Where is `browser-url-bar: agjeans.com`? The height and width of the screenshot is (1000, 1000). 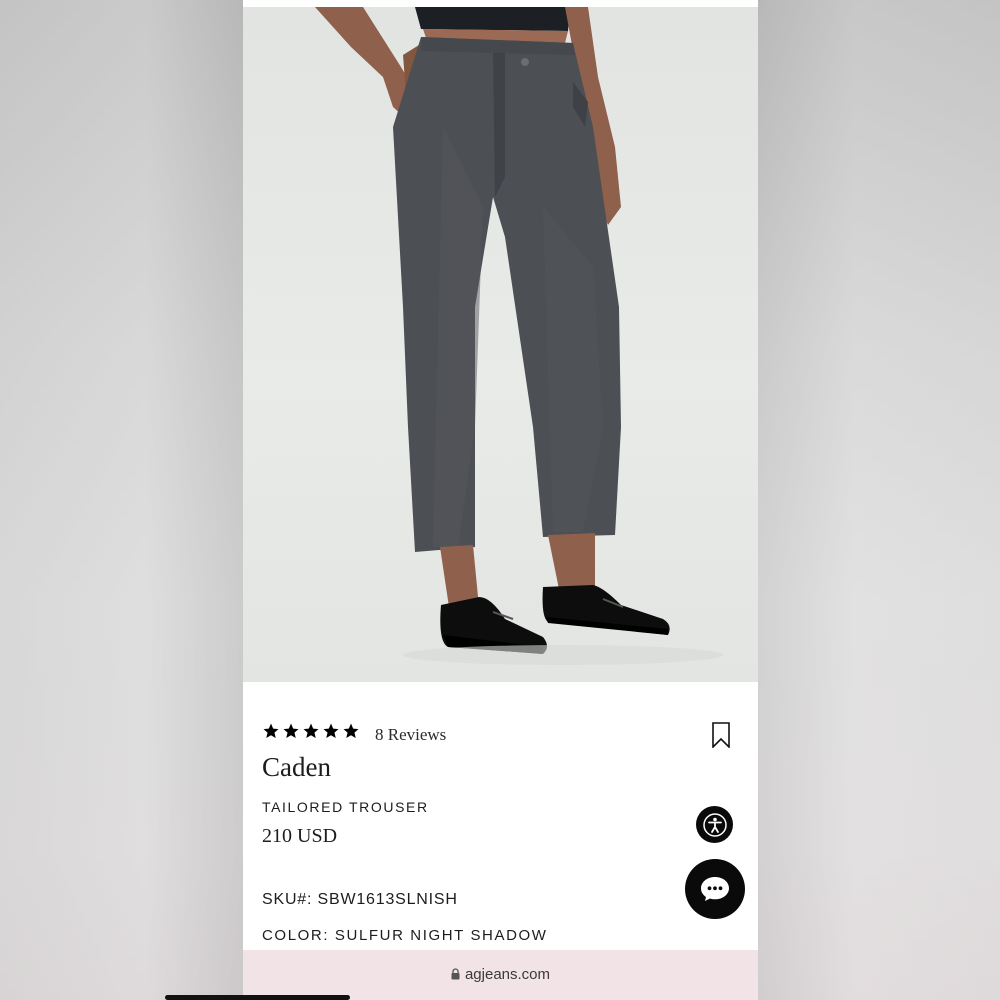
browser-url-bar: agjeans.com is located at coordinates (500, 975).